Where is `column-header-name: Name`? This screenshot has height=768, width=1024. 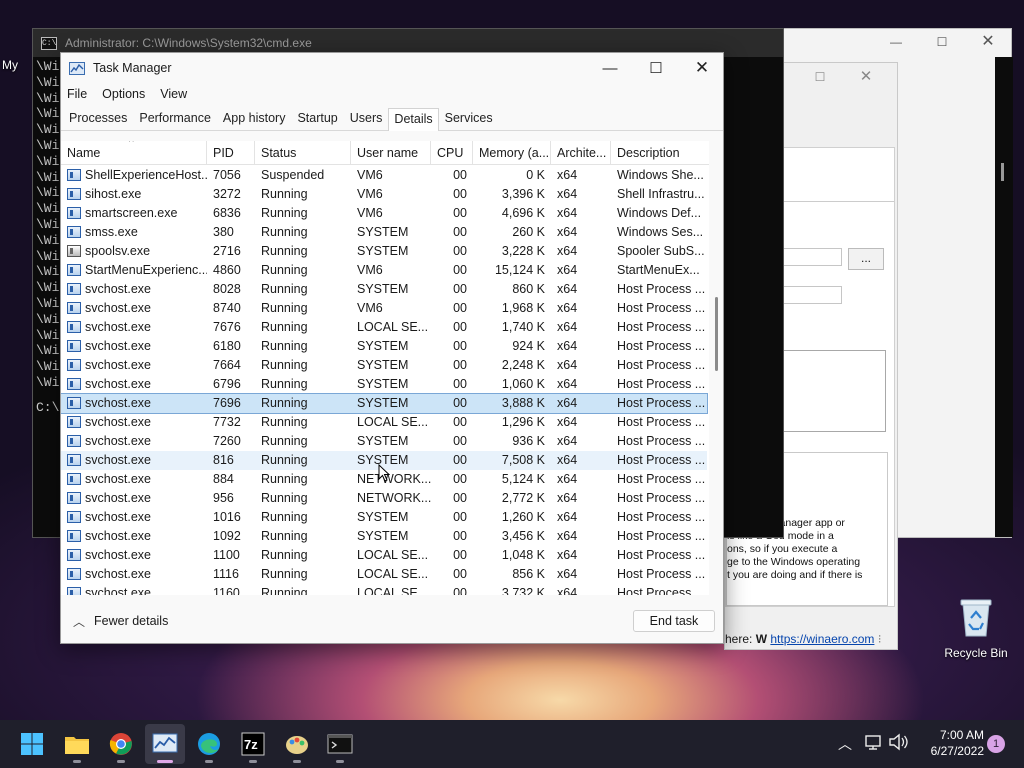
column-header-name: Name is located at coordinates (134, 153).